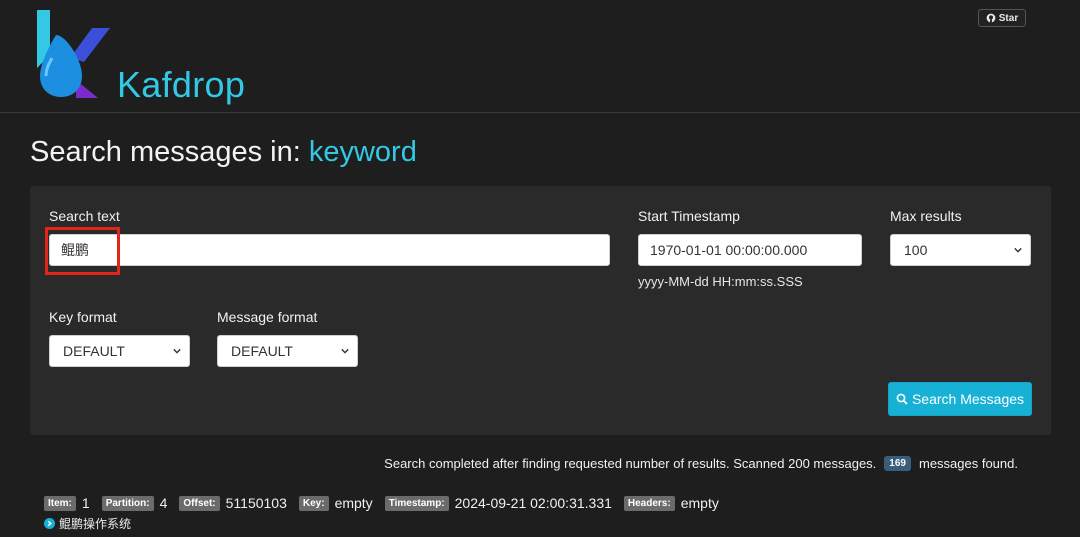 The image size is (1080, 537). What do you see at coordinates (73, 54) in the screenshot?
I see `kafdrop-logo-icon` at bounding box center [73, 54].